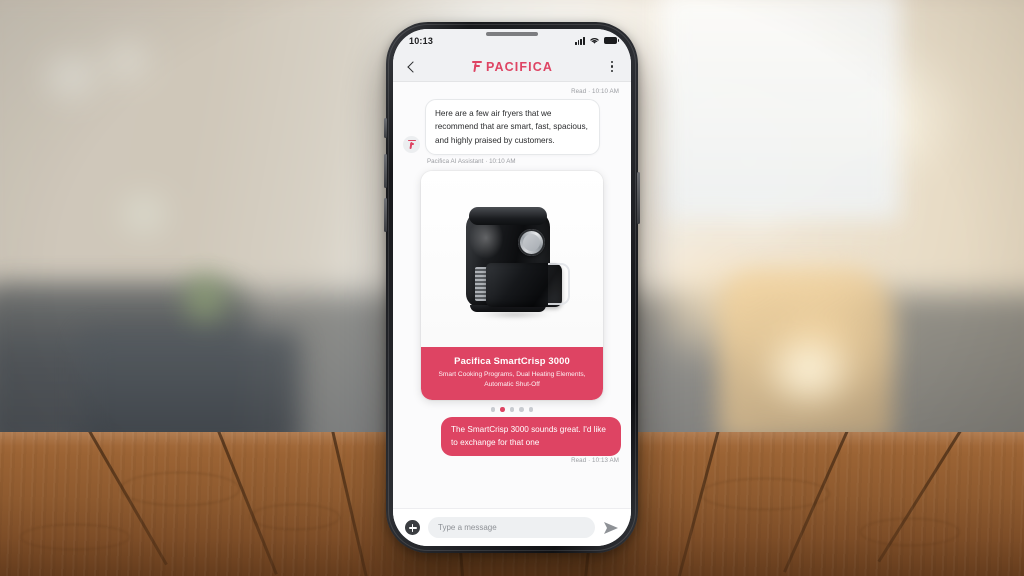 The width and height of the screenshot is (1024, 576). Describe the element at coordinates (411, 144) in the screenshot. I see `pacifica-avatar-icon` at that location.